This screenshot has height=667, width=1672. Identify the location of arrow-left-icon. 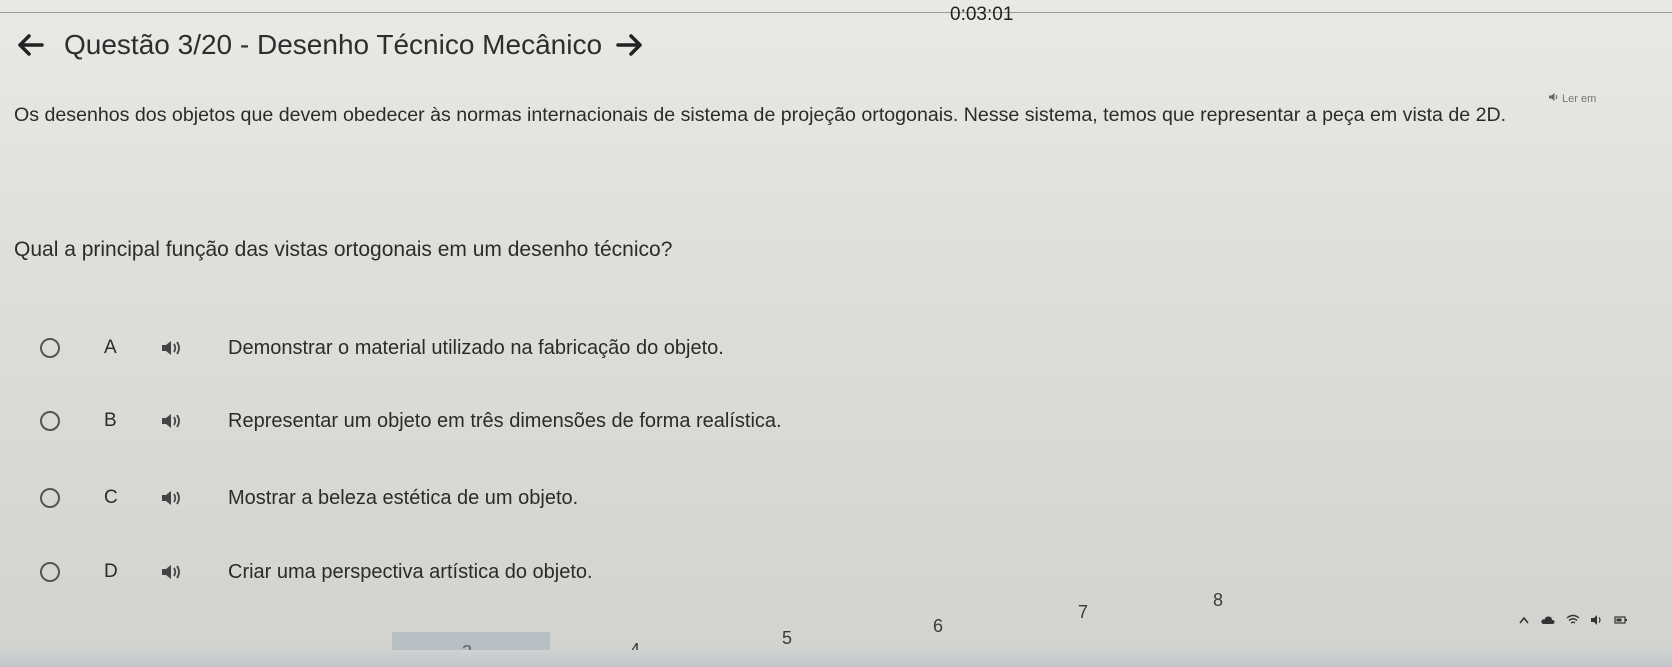
(31, 45).